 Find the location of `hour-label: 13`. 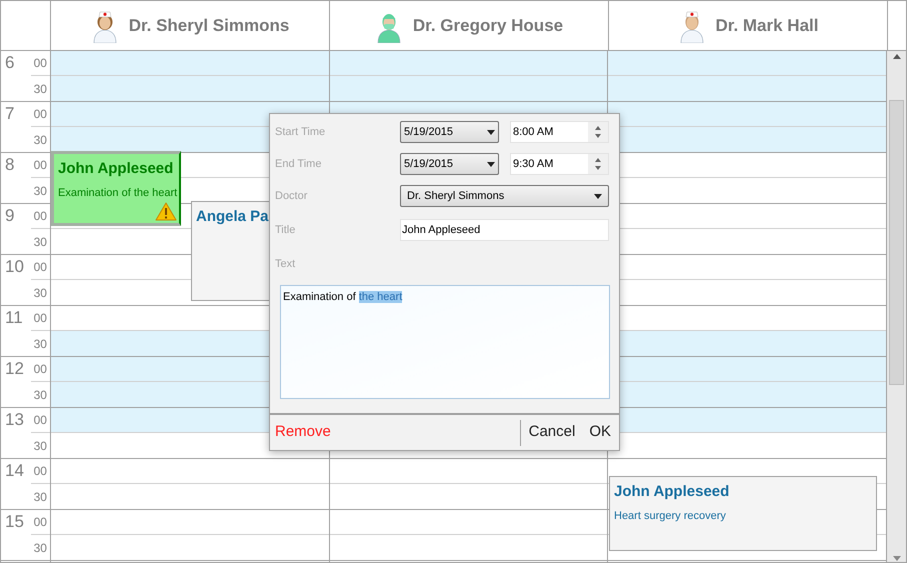

hour-label: 13 is located at coordinates (14, 420).